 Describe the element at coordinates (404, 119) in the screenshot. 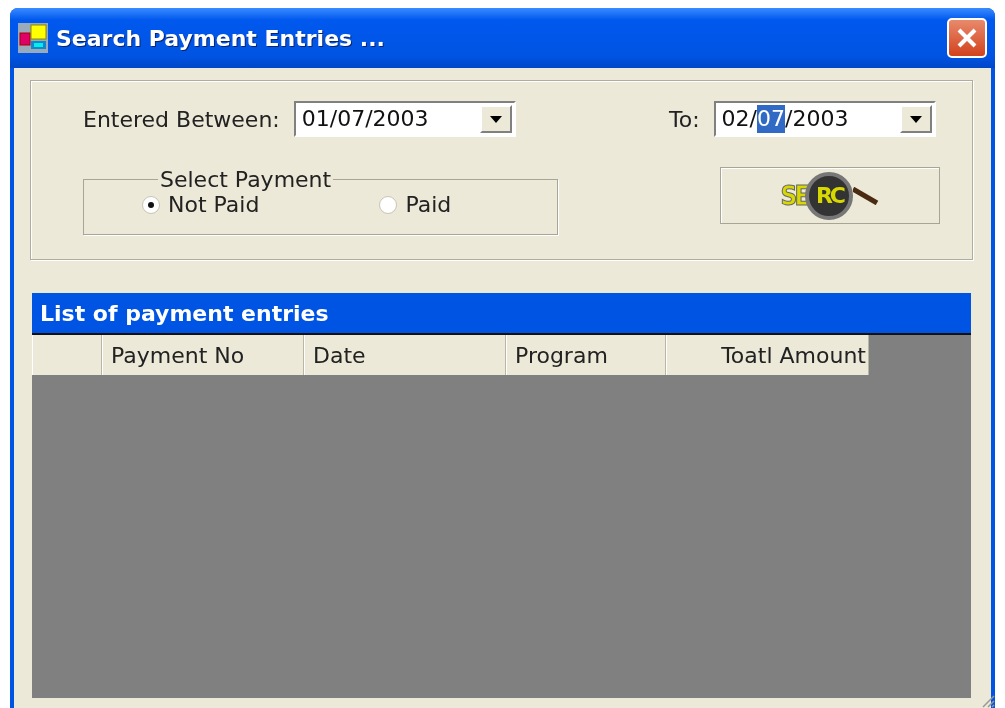

I see `date-field: 01/07/2003` at that location.